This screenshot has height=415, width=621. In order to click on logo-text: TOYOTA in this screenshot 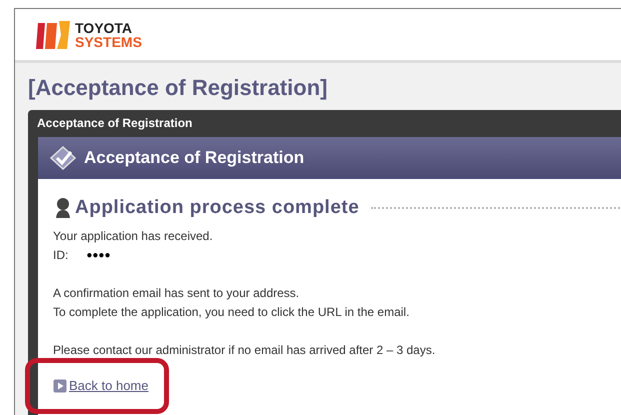, I will do `click(104, 27)`.